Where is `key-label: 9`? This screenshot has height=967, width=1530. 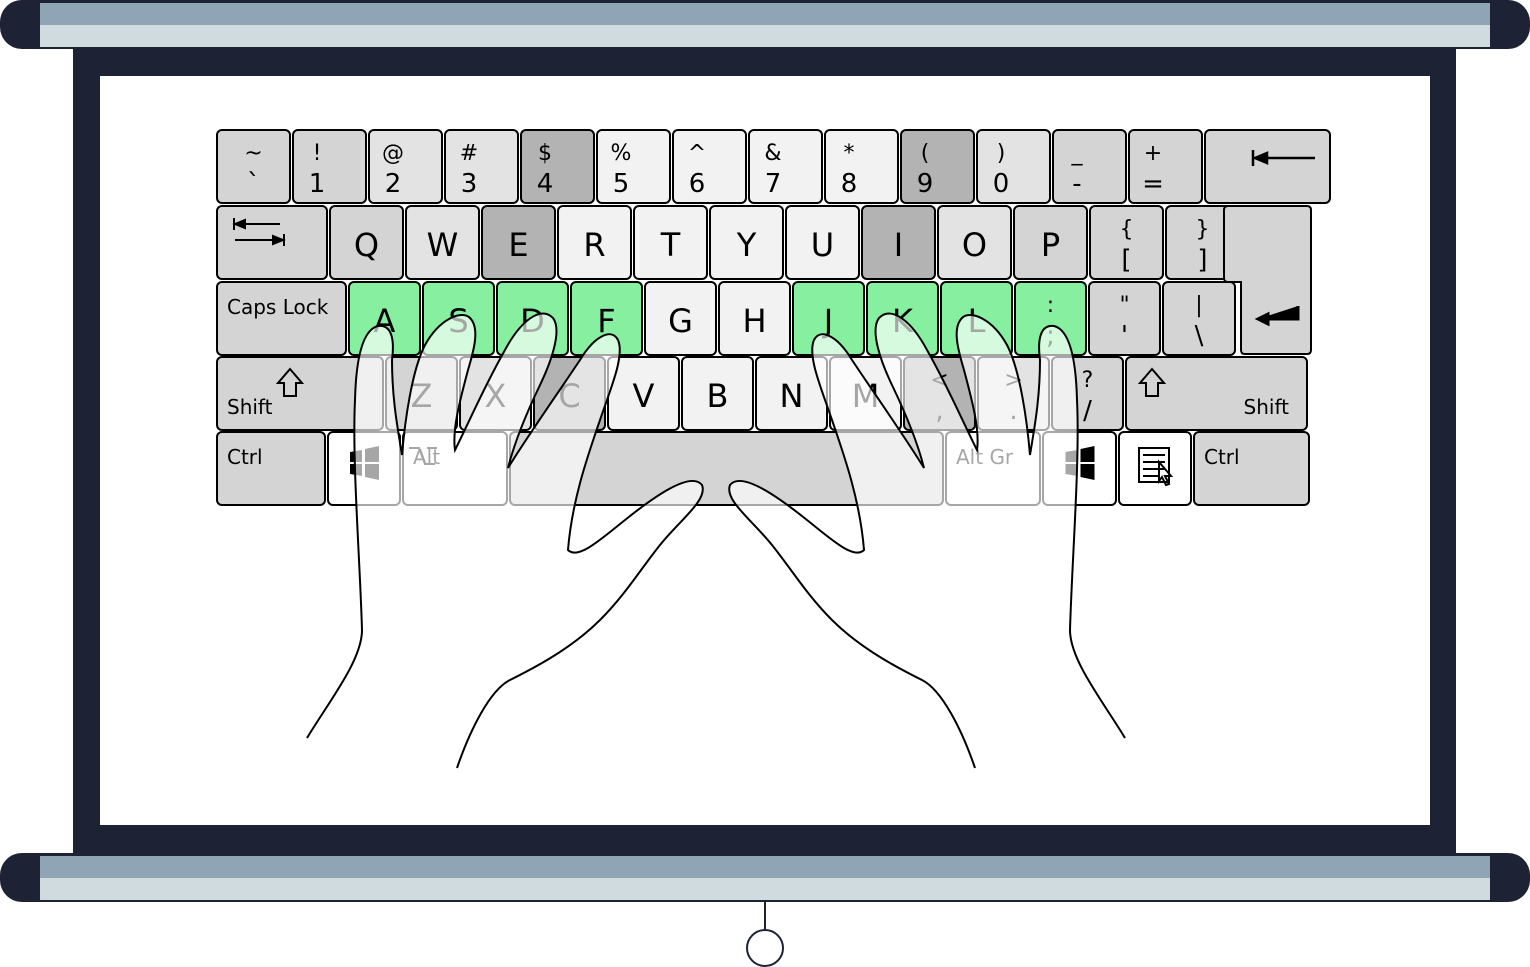
key-label: 9 is located at coordinates (925, 184).